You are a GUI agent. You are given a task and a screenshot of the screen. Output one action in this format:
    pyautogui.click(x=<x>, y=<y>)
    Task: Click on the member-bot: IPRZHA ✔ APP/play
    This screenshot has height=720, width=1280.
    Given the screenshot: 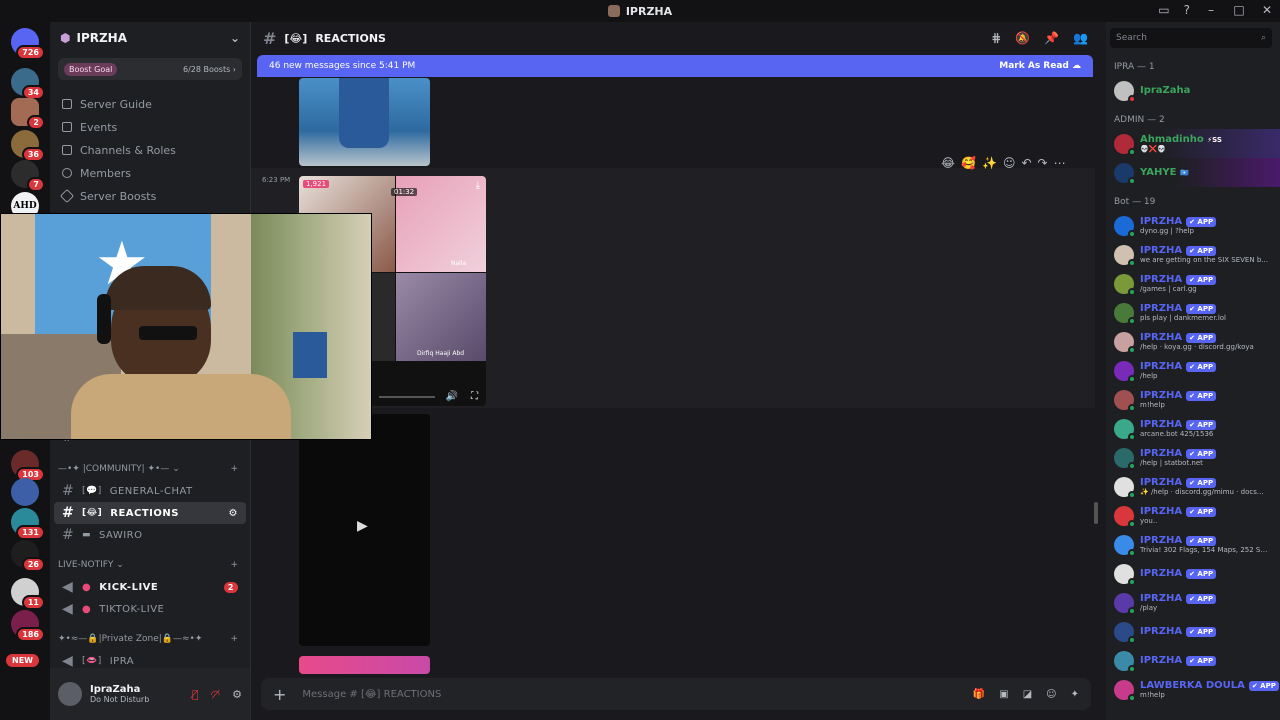 What is the action you would take?
    pyautogui.click(x=1193, y=602)
    